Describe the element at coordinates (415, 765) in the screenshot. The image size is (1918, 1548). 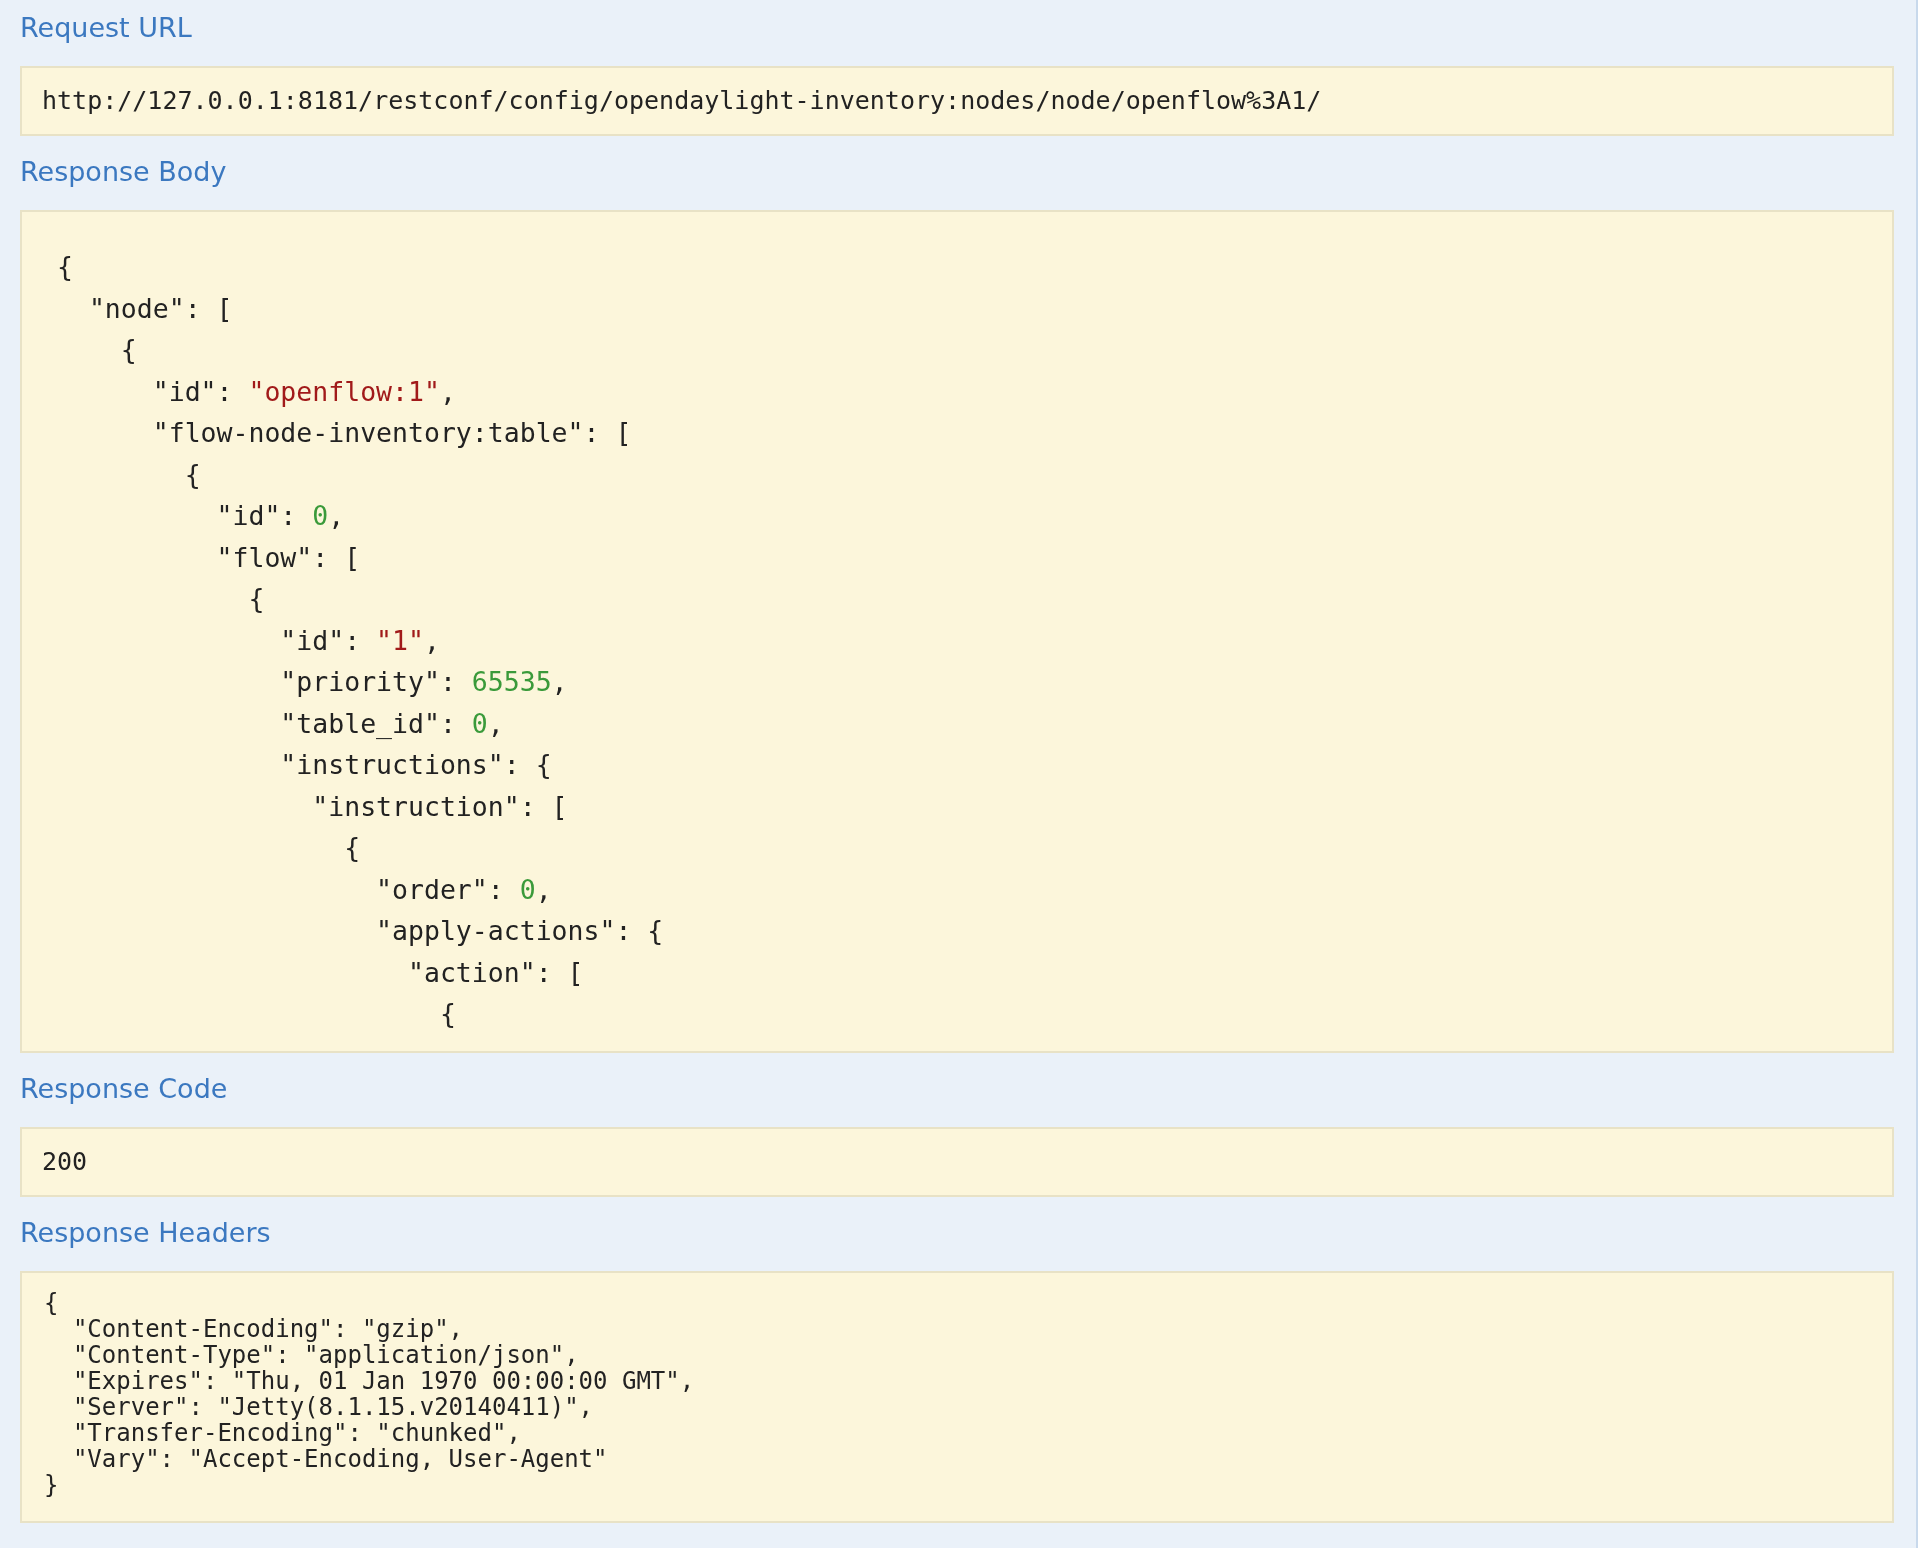
I see `code-line: "instructions": {` at that location.